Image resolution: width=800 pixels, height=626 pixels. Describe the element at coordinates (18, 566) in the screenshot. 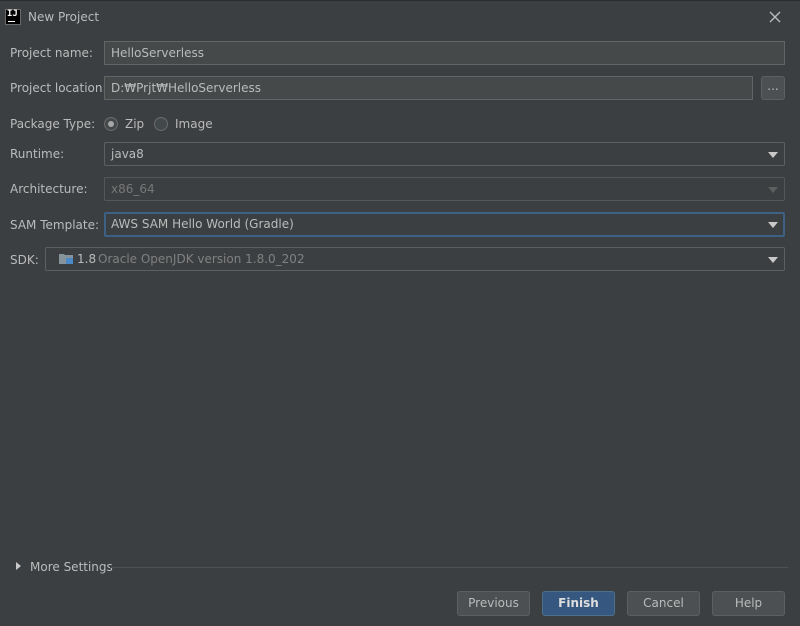

I see `chevron-right-icon` at that location.